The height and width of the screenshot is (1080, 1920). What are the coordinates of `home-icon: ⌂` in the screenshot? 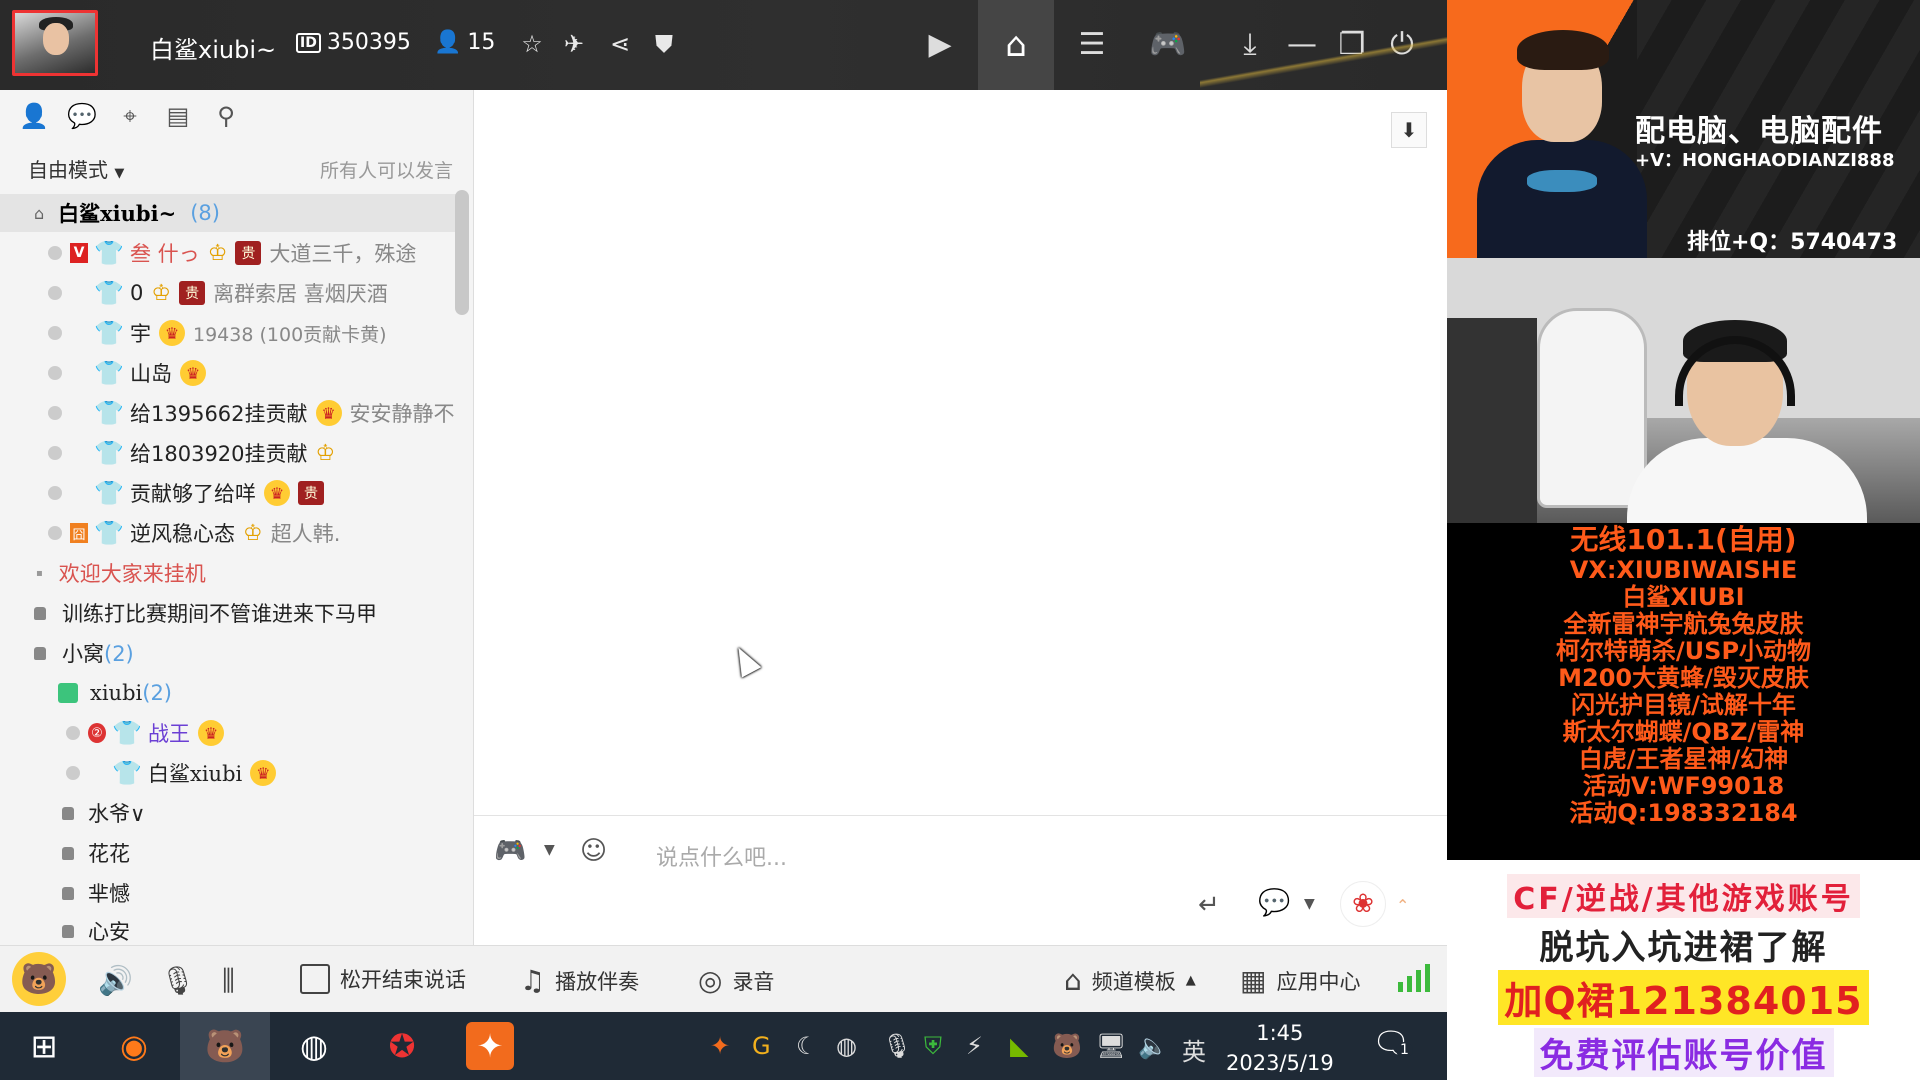 It's located at (1016, 45).